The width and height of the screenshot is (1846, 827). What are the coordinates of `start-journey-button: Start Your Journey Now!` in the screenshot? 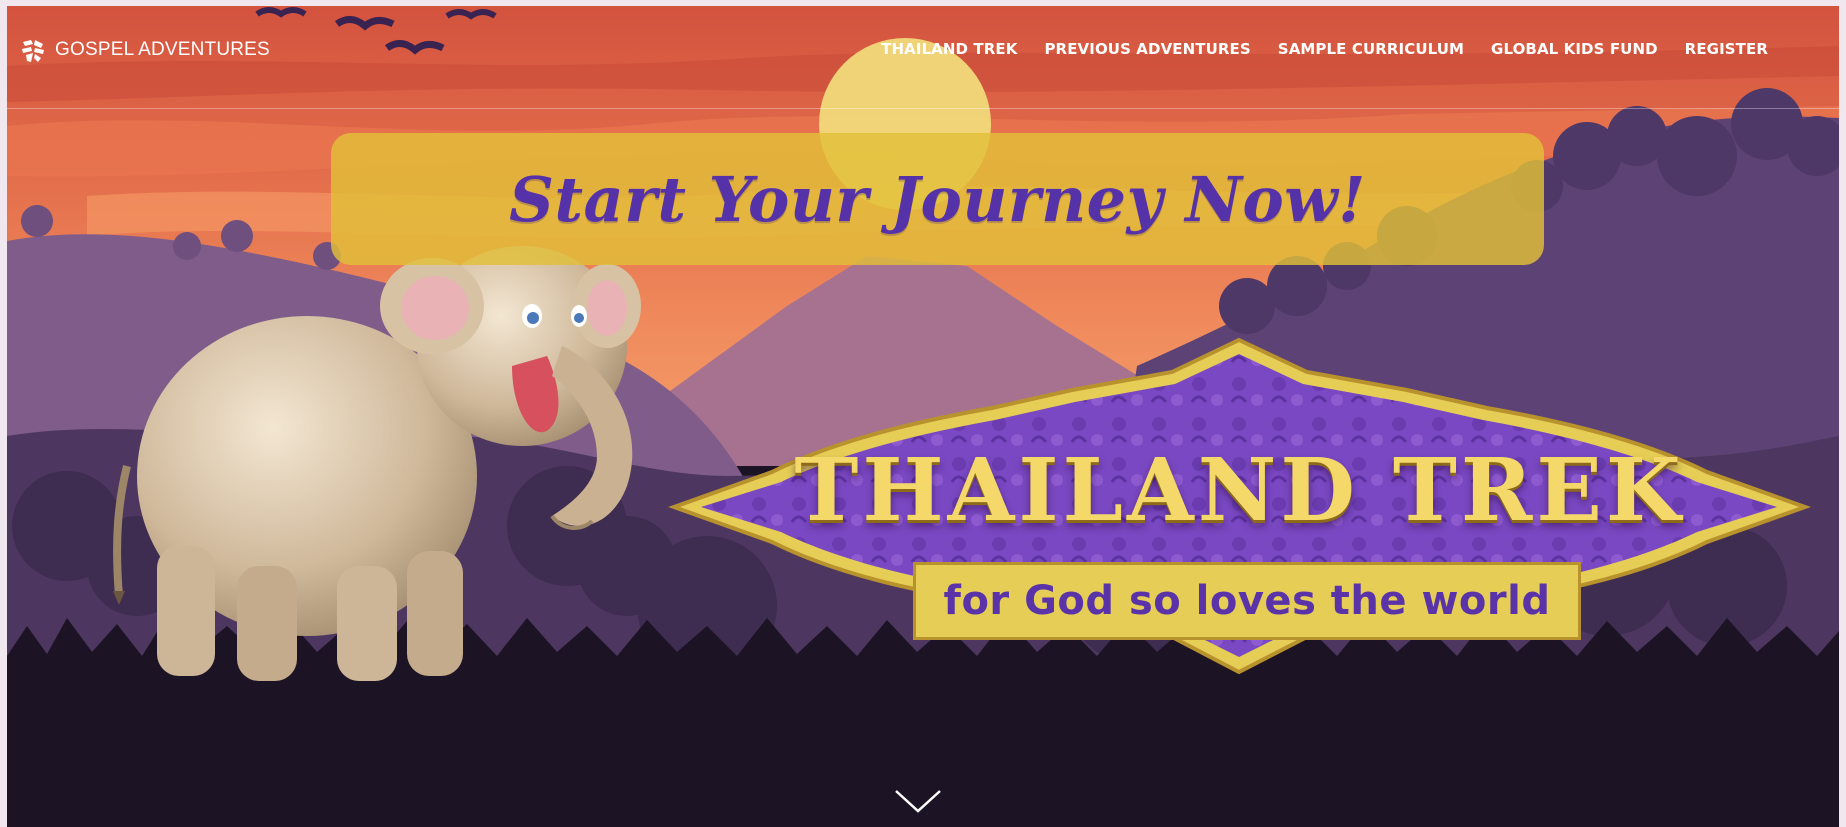 It's located at (937, 199).